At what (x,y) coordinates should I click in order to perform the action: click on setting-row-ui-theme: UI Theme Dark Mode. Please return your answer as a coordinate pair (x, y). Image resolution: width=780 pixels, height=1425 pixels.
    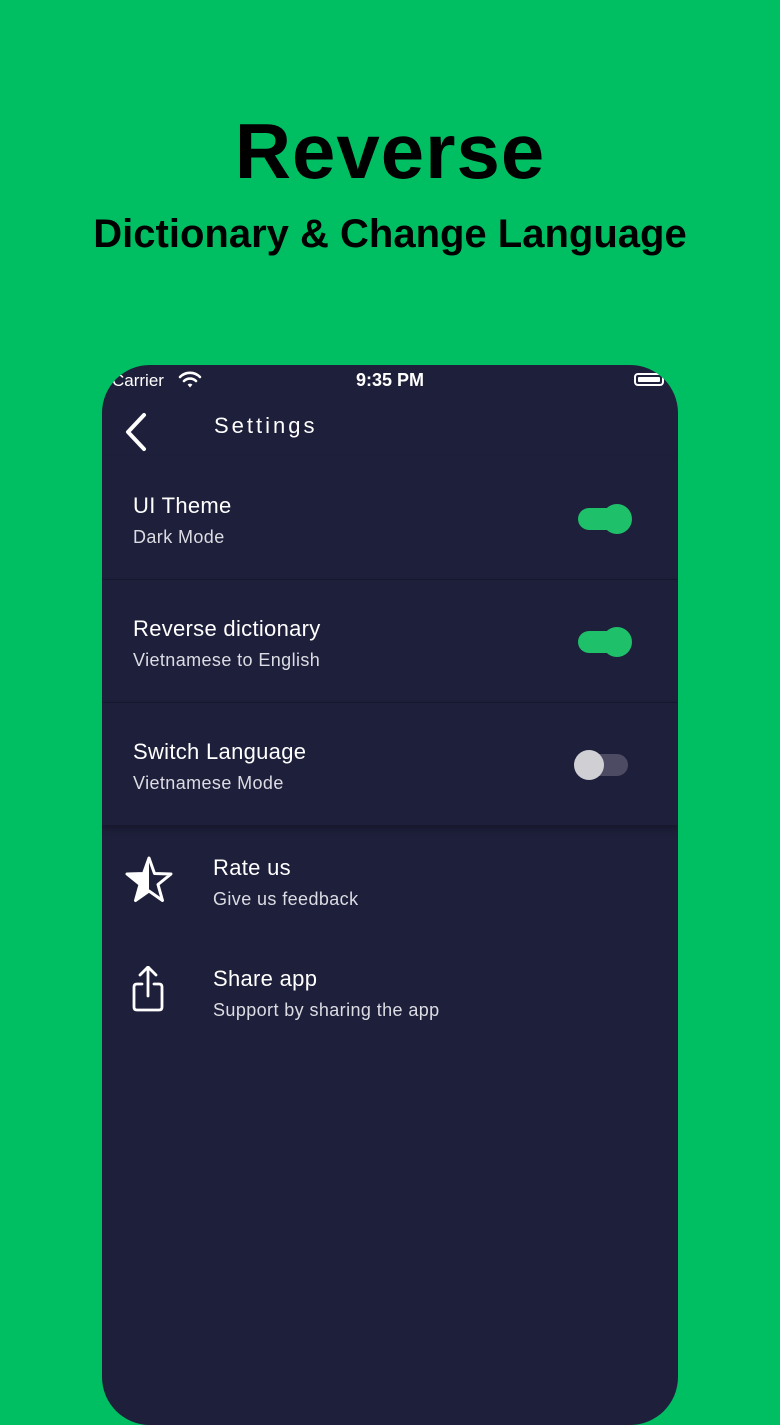
    Looking at the image, I should click on (390, 518).